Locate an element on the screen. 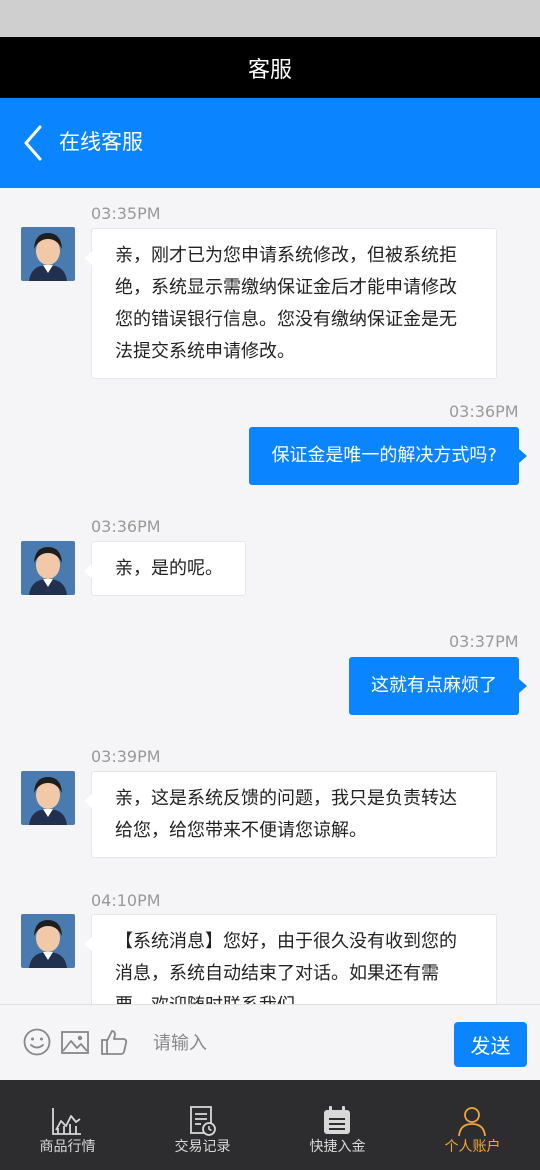 This screenshot has width=540, height=1170. message-text: 亲，是的呢。 is located at coordinates (169, 568).